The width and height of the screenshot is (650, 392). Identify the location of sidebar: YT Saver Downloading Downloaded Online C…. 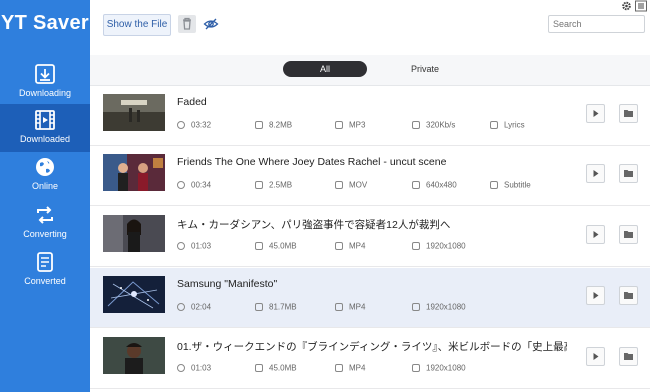
(45, 196).